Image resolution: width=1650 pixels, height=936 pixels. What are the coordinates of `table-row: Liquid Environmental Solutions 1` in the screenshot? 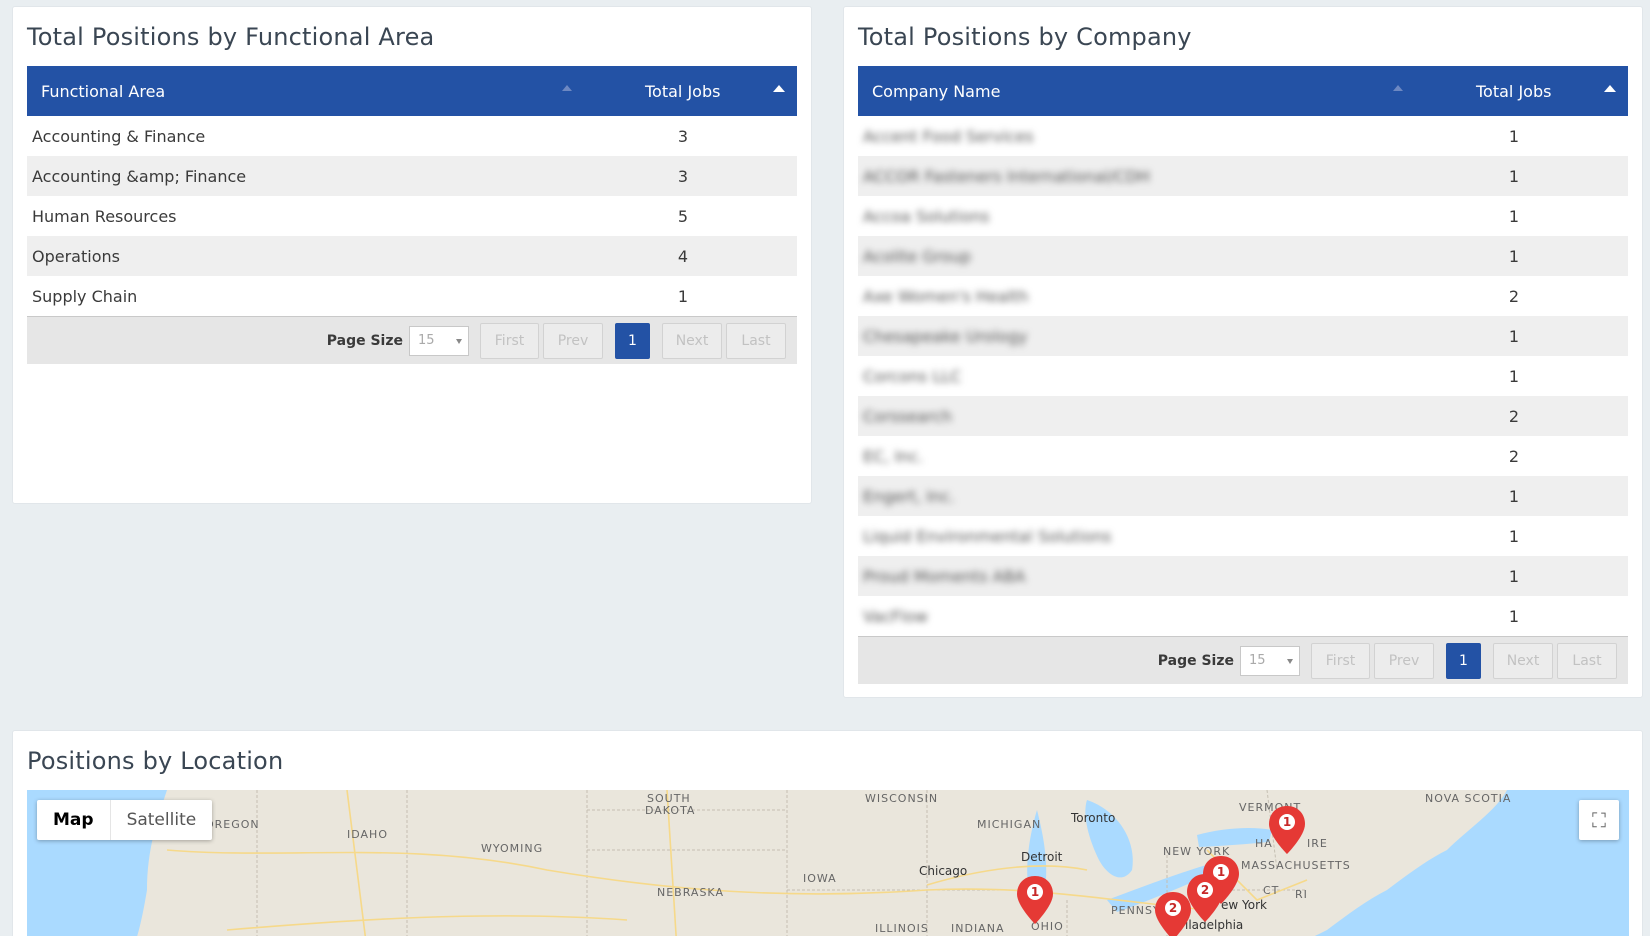 It's located at (1243, 536).